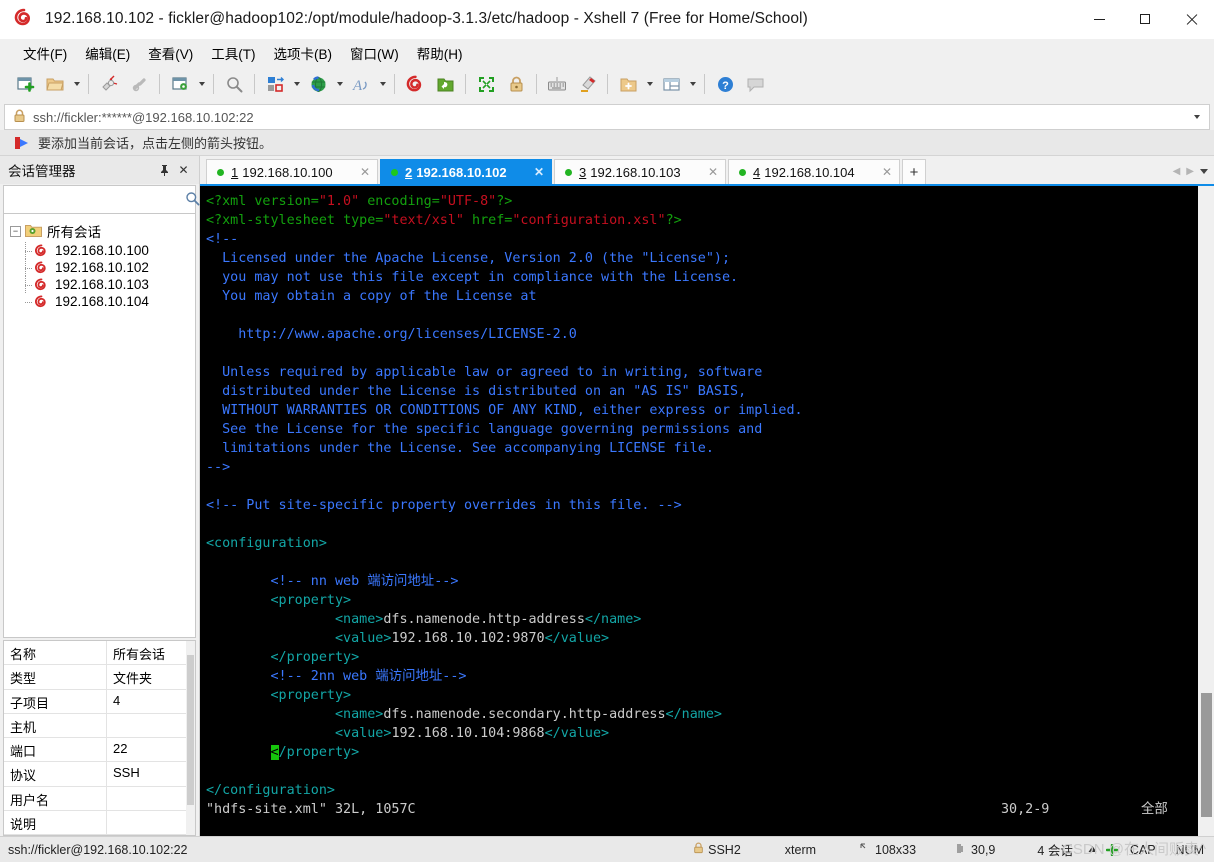 This screenshot has width=1214, height=862. Describe the element at coordinates (233, 53) in the screenshot. I see `menu-tools: 工具(T)` at that location.